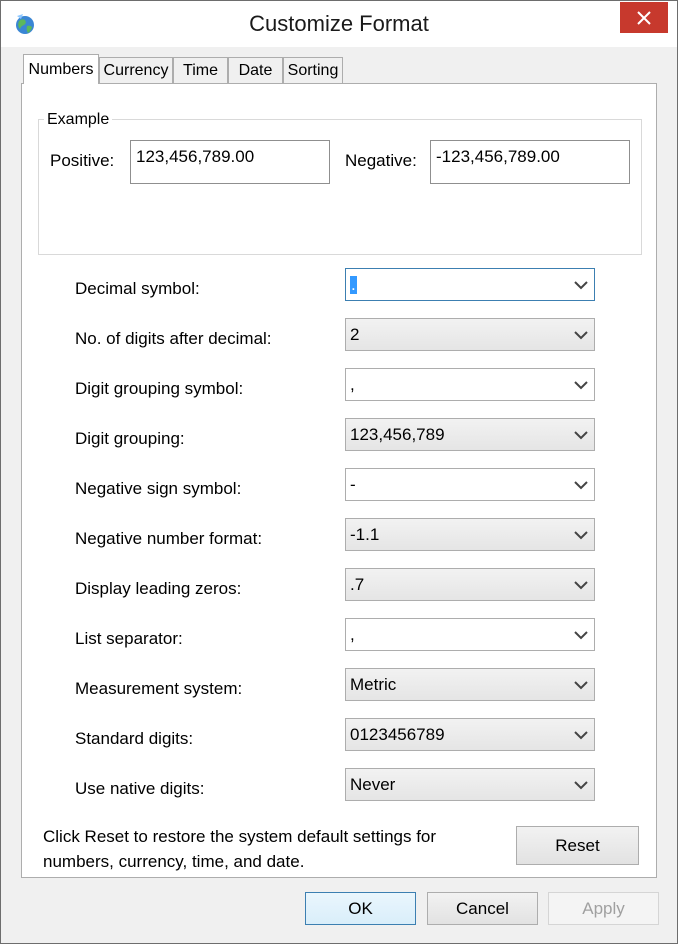 This screenshot has height=944, width=678. I want to click on positive-label: Positive:, so click(82, 160).